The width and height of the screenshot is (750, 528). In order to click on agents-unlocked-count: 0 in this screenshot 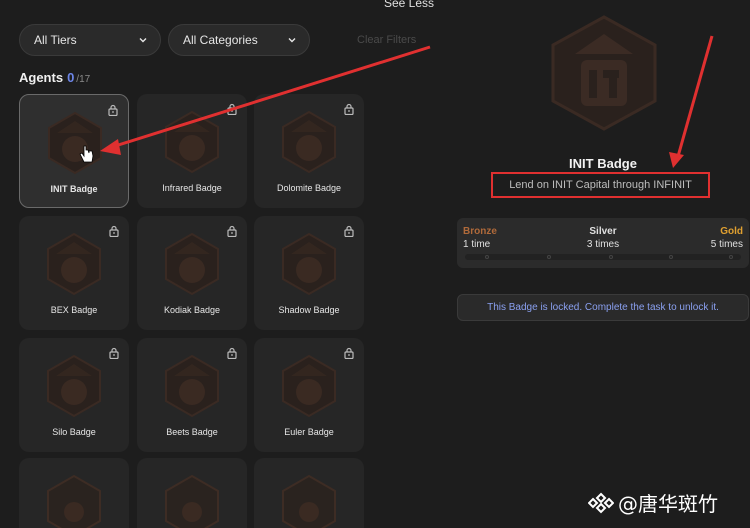, I will do `click(71, 77)`.